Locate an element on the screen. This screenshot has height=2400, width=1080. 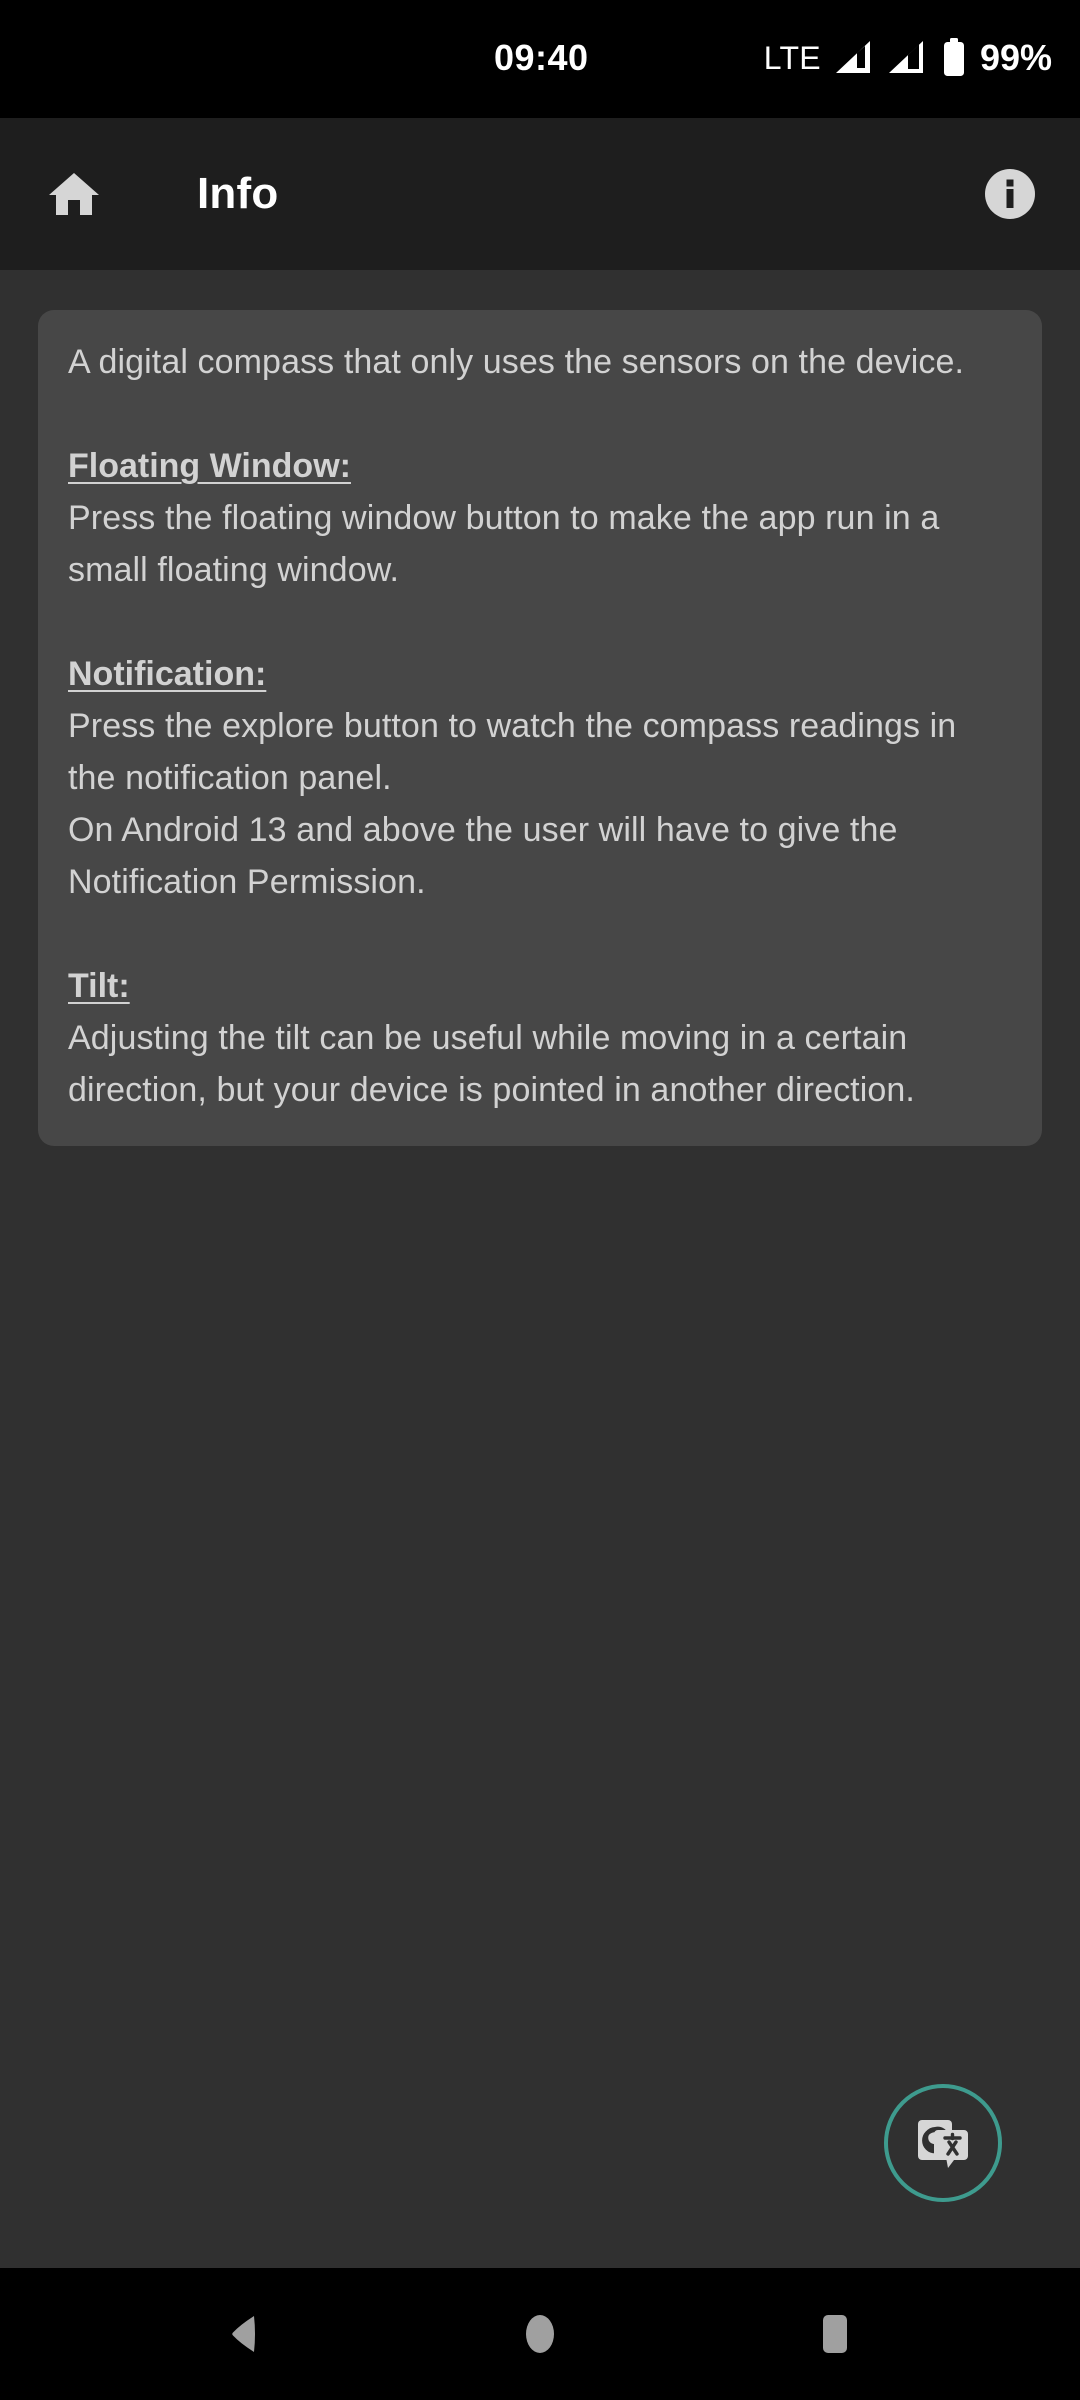
status-bar-right-cluster: LTE 99% is located at coordinates (908, 58).